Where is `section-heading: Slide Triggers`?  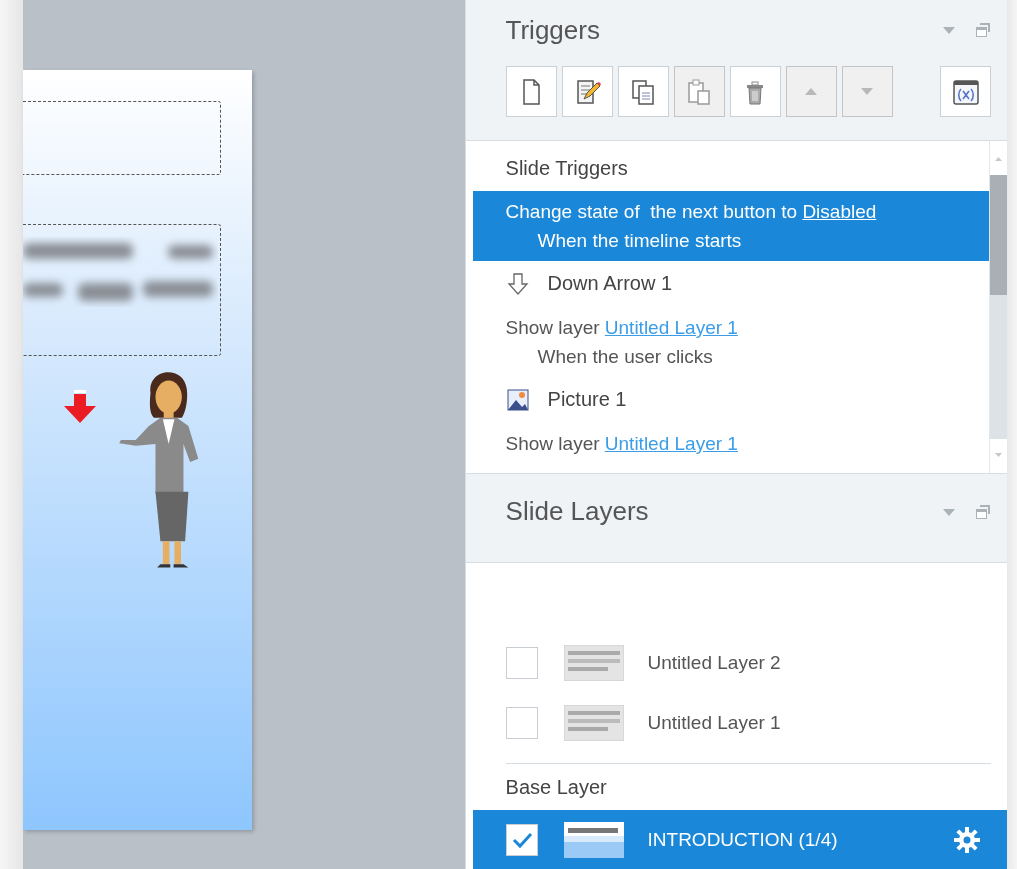
section-heading: Slide Triggers is located at coordinates (566, 168).